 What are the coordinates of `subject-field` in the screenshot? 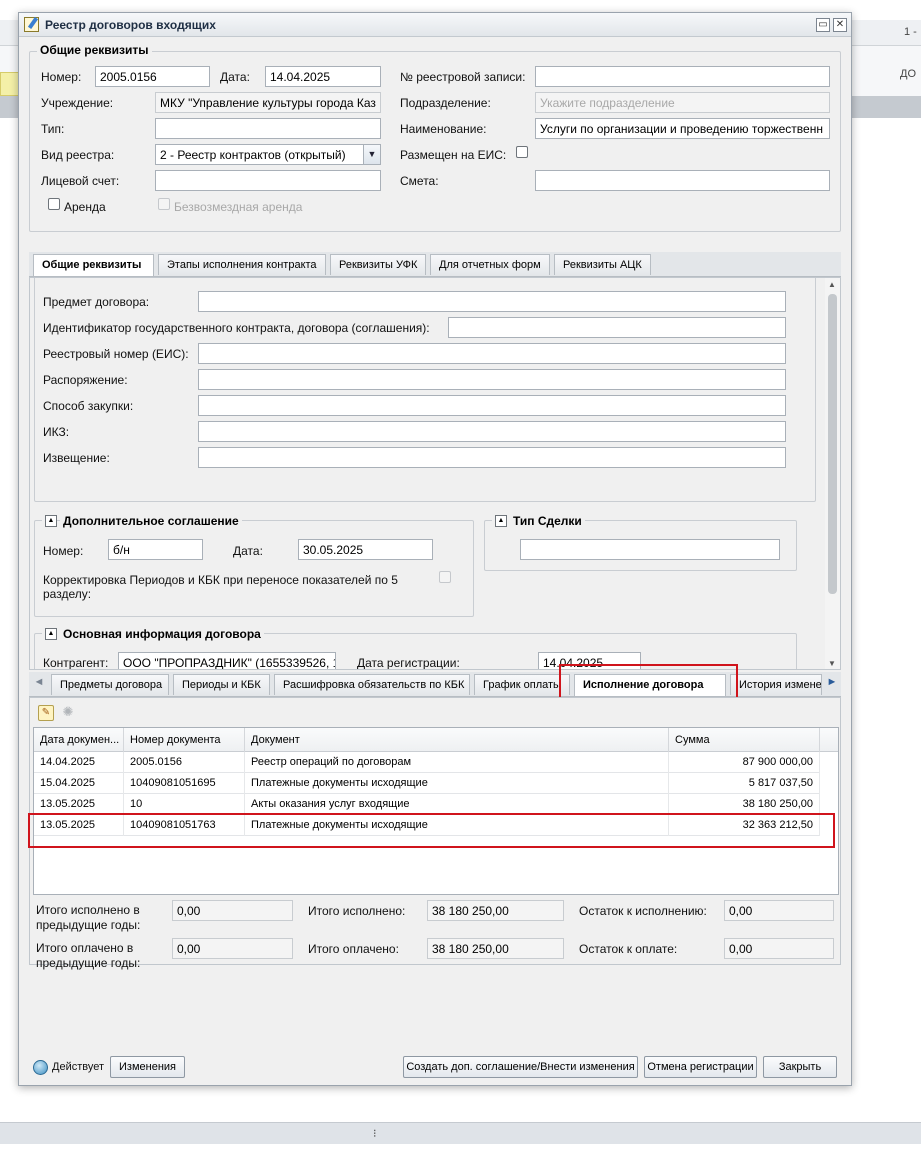 It's located at (492, 301).